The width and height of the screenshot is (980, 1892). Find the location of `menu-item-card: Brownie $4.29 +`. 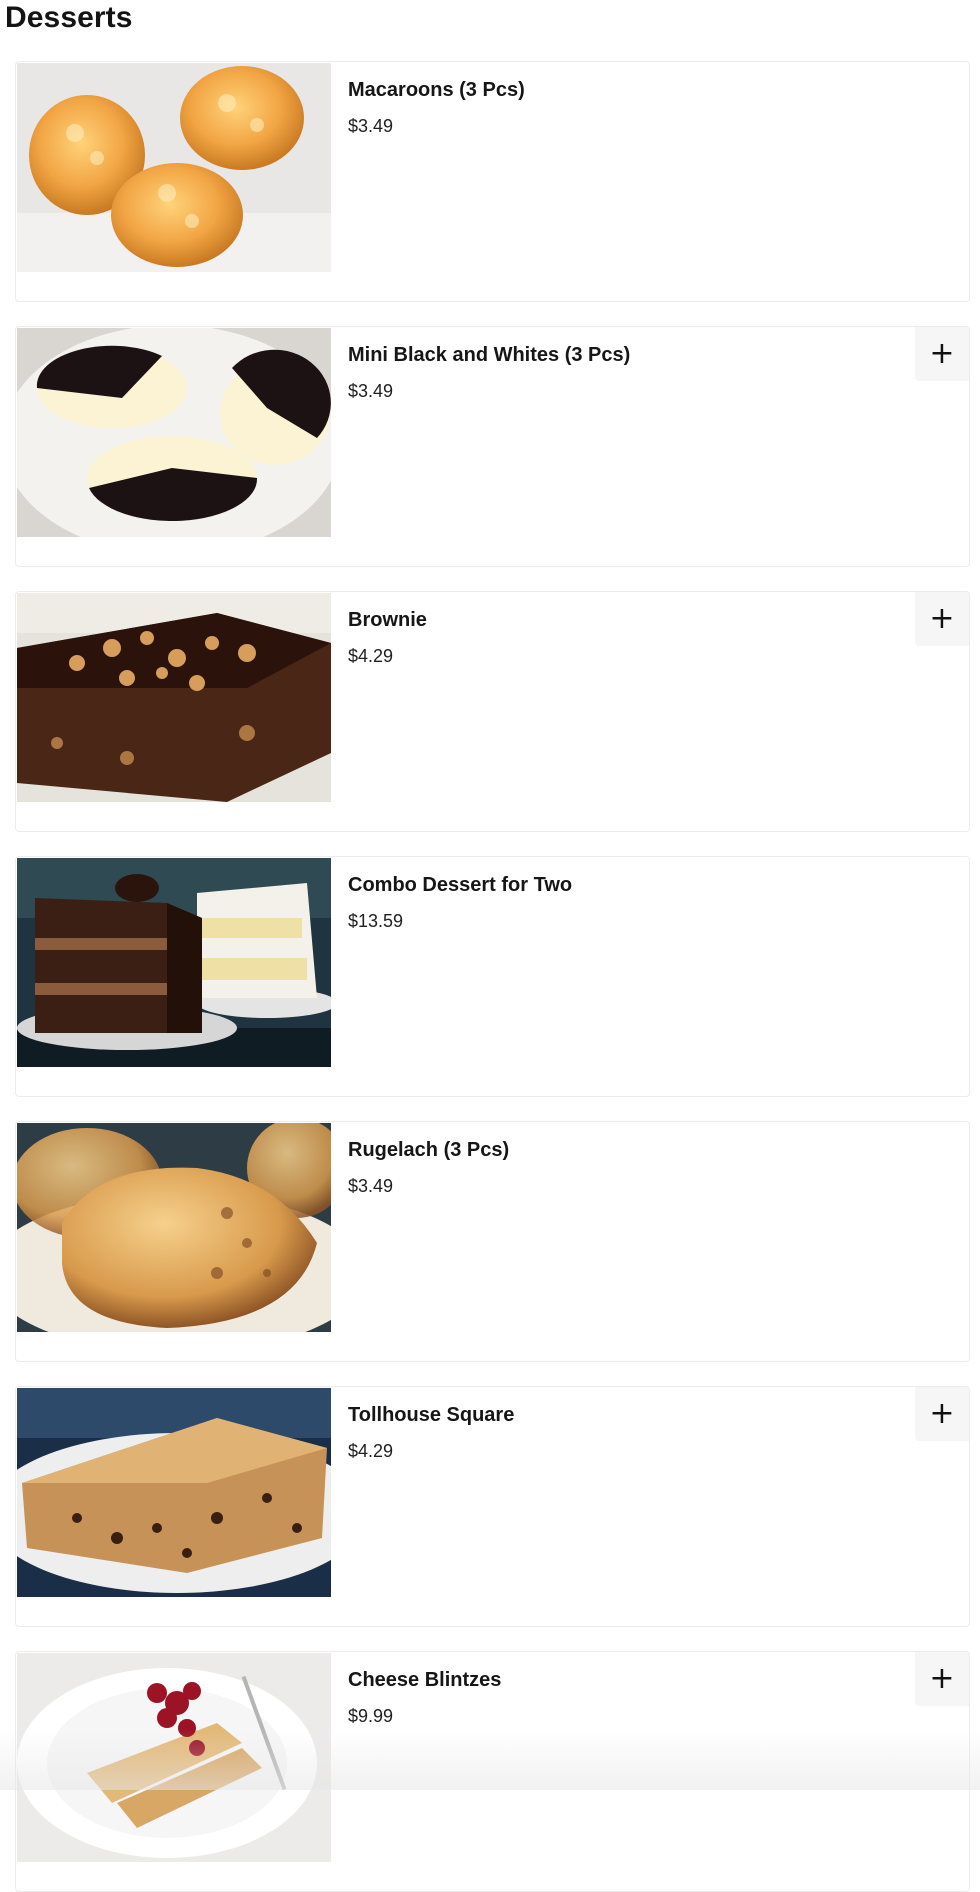

menu-item-card: Brownie $4.29 + is located at coordinates (492, 711).